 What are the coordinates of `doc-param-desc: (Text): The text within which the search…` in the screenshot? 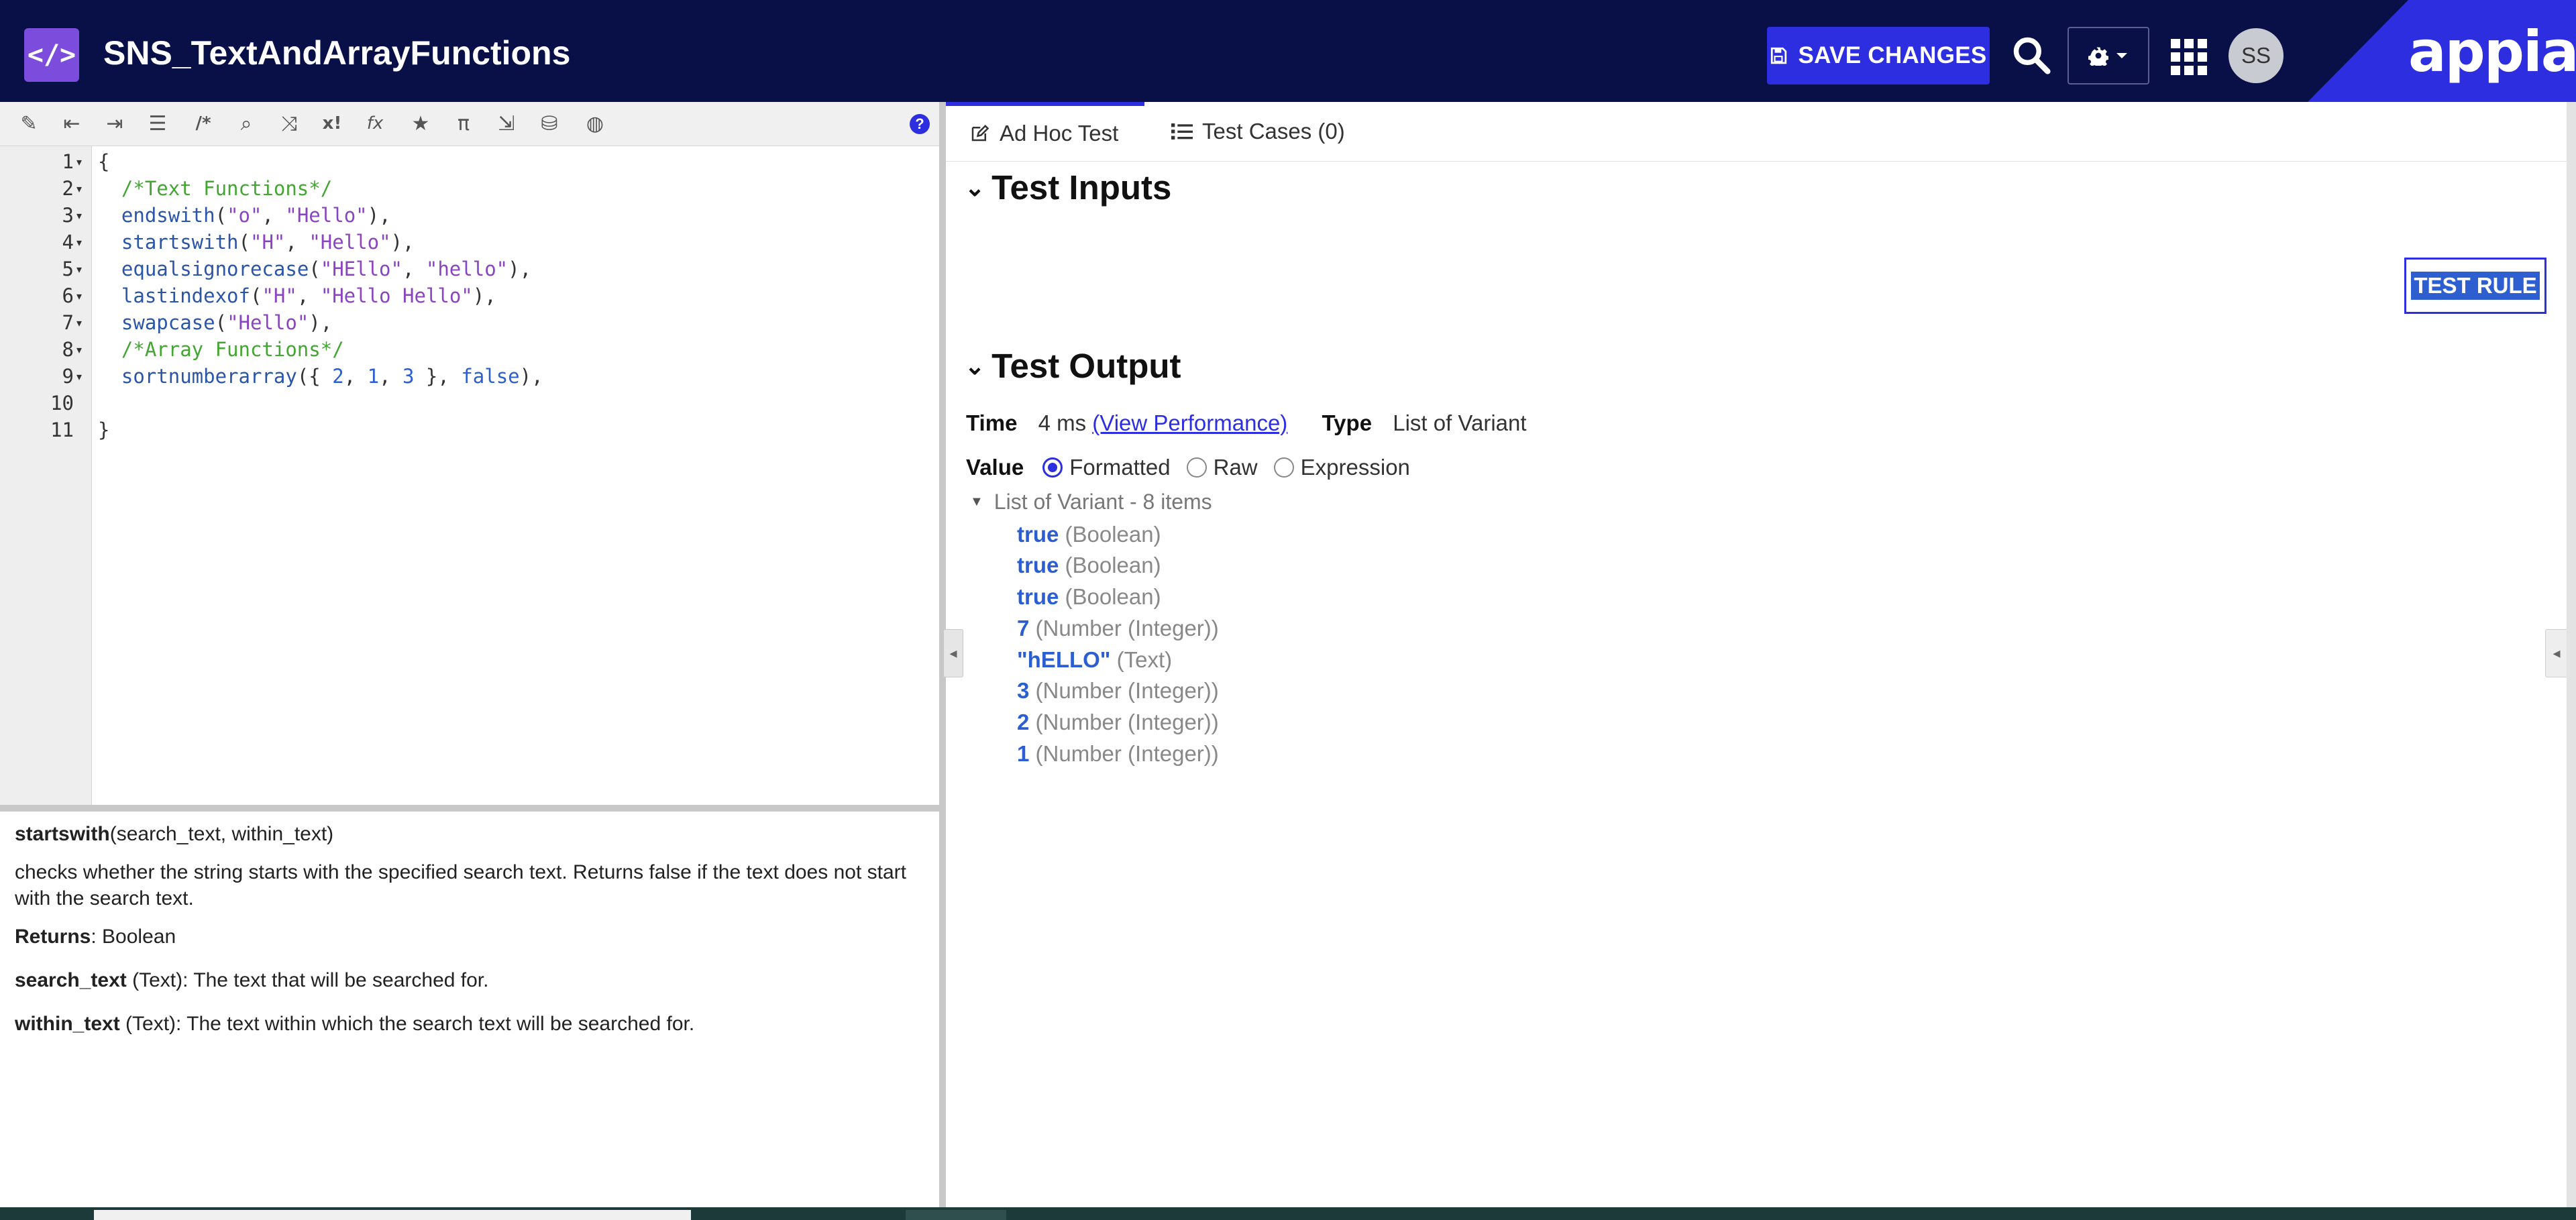 It's located at (407, 1024).